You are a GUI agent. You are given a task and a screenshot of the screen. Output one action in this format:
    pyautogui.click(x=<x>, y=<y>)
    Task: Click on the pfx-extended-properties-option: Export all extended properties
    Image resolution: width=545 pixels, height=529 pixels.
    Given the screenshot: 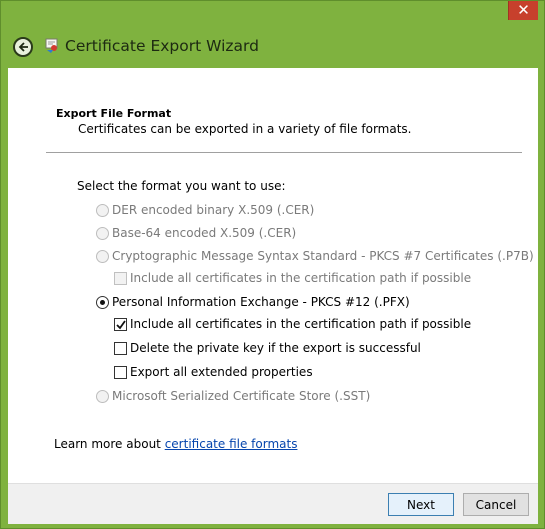 What is the action you would take?
    pyautogui.click(x=213, y=372)
    